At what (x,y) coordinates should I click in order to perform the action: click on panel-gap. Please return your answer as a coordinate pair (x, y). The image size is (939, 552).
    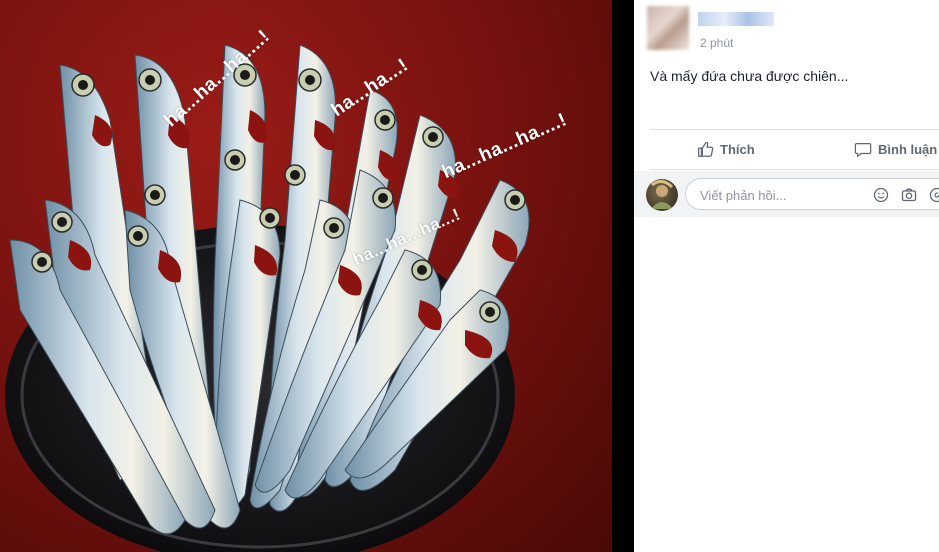
    Looking at the image, I should click on (623, 276).